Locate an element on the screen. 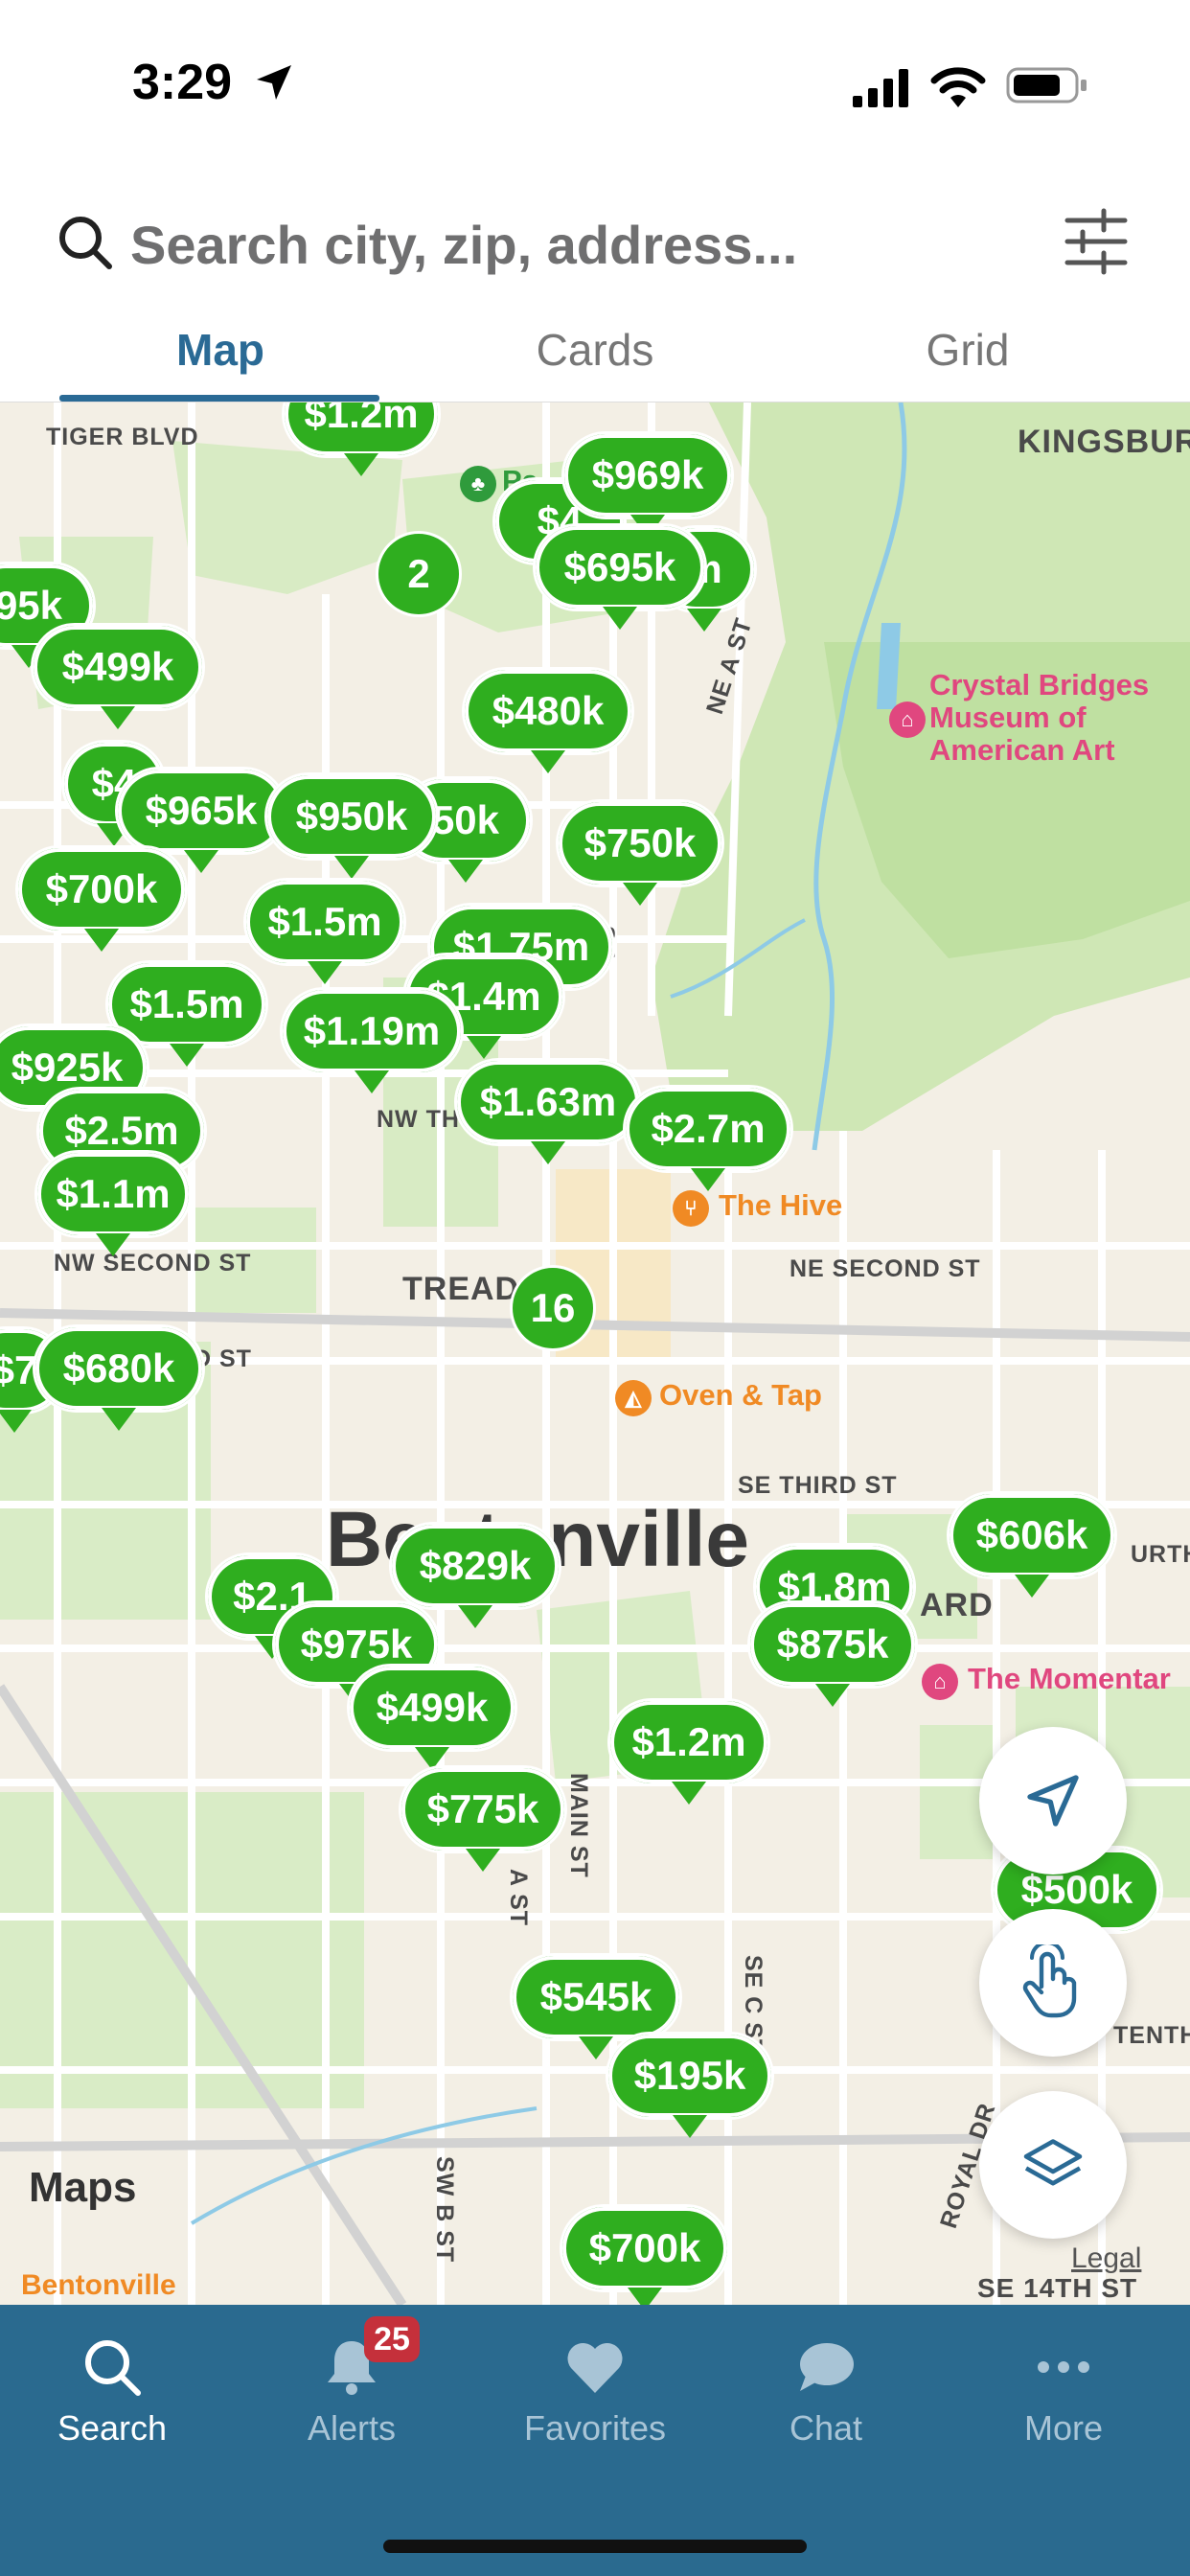  chat-icon is located at coordinates (827, 2367).